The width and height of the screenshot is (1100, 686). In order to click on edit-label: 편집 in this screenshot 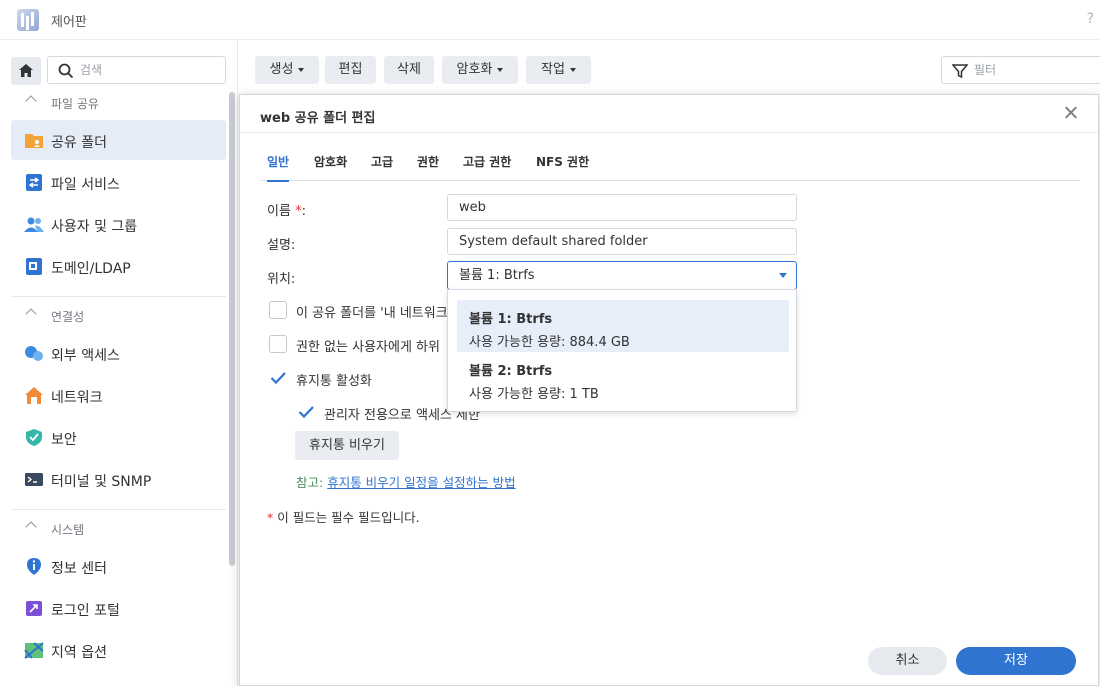, I will do `click(350, 69)`.